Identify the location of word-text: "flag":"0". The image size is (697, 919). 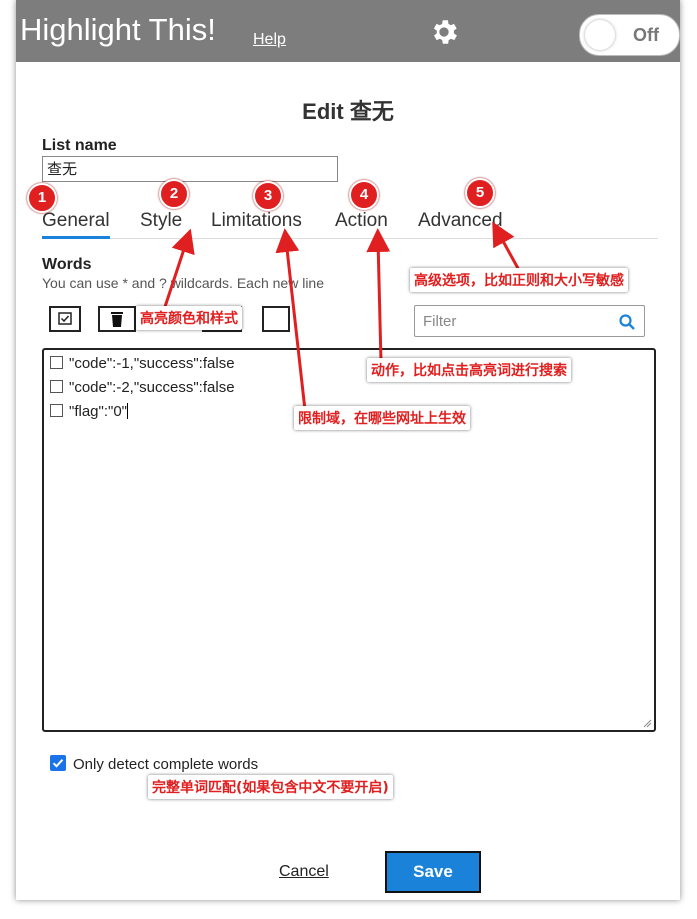
(98, 411).